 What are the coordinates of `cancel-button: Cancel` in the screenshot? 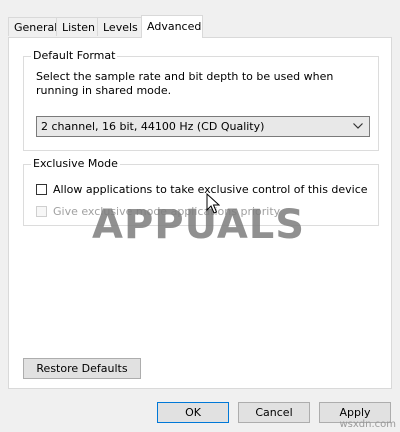 It's located at (274, 412).